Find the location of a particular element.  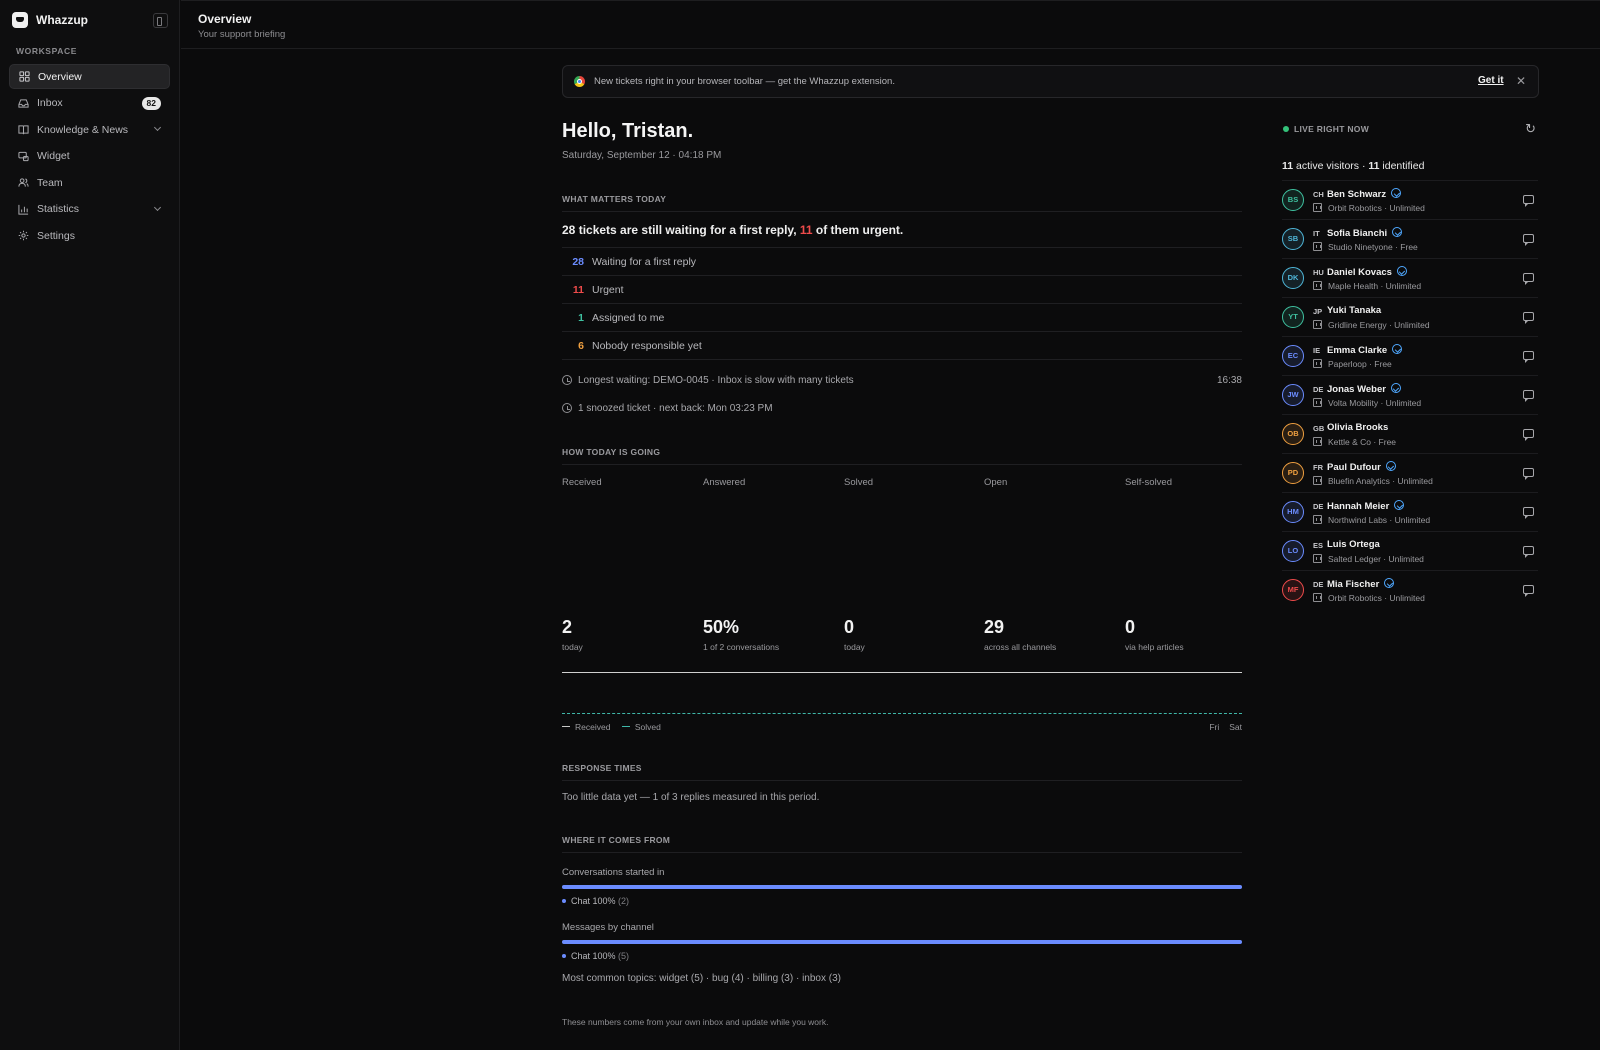

visitor-row: OB GB Olivia Brooks Kettle & Co · Free is located at coordinates (1410, 433).